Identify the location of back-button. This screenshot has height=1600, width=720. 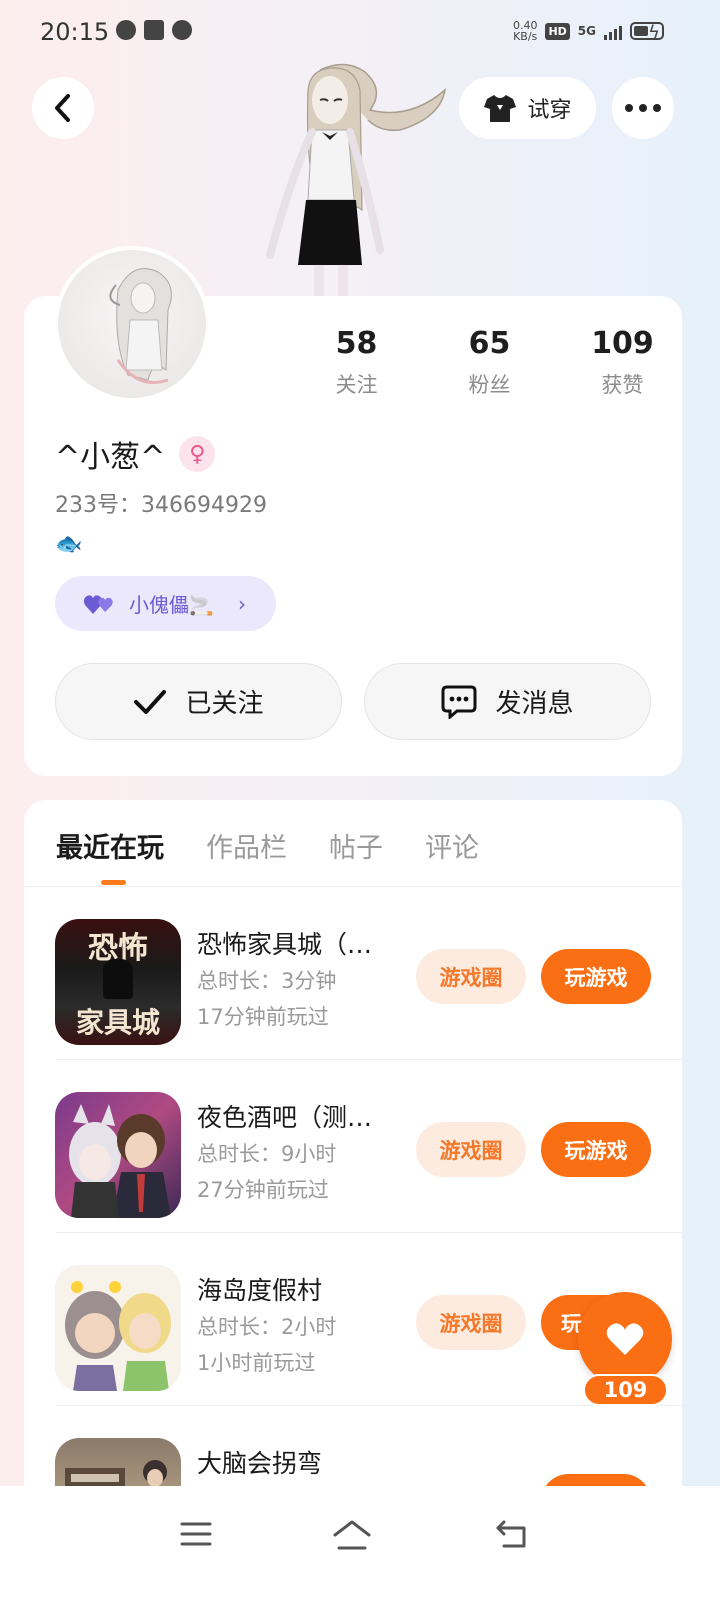
(63, 108).